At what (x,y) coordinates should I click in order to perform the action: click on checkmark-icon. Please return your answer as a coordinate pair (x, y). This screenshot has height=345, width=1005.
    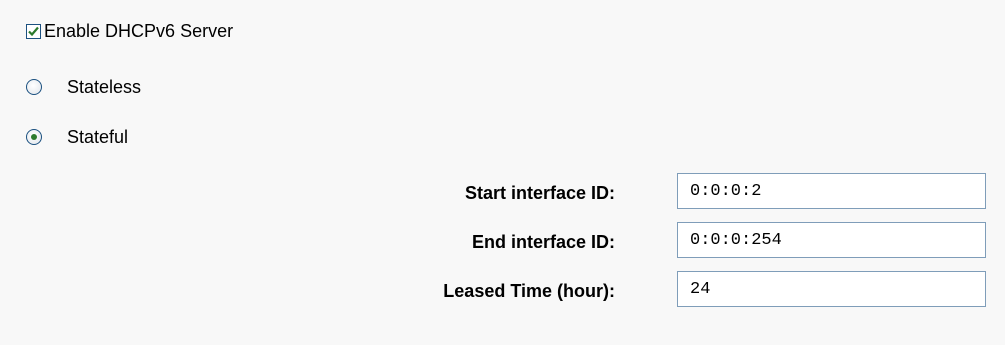
    Looking at the image, I should click on (33, 31).